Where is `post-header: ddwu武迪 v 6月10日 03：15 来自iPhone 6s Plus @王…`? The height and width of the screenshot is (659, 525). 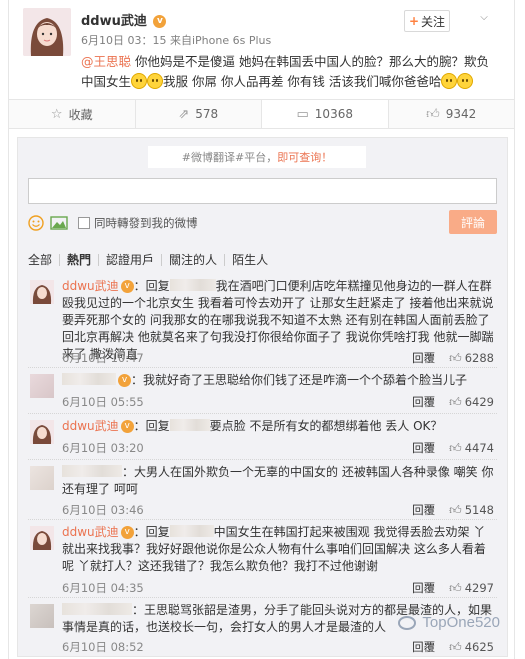 post-header: ddwu武迪 v 6月10日 03：15 来自iPhone 6s Plus @王… is located at coordinates (261, 49).